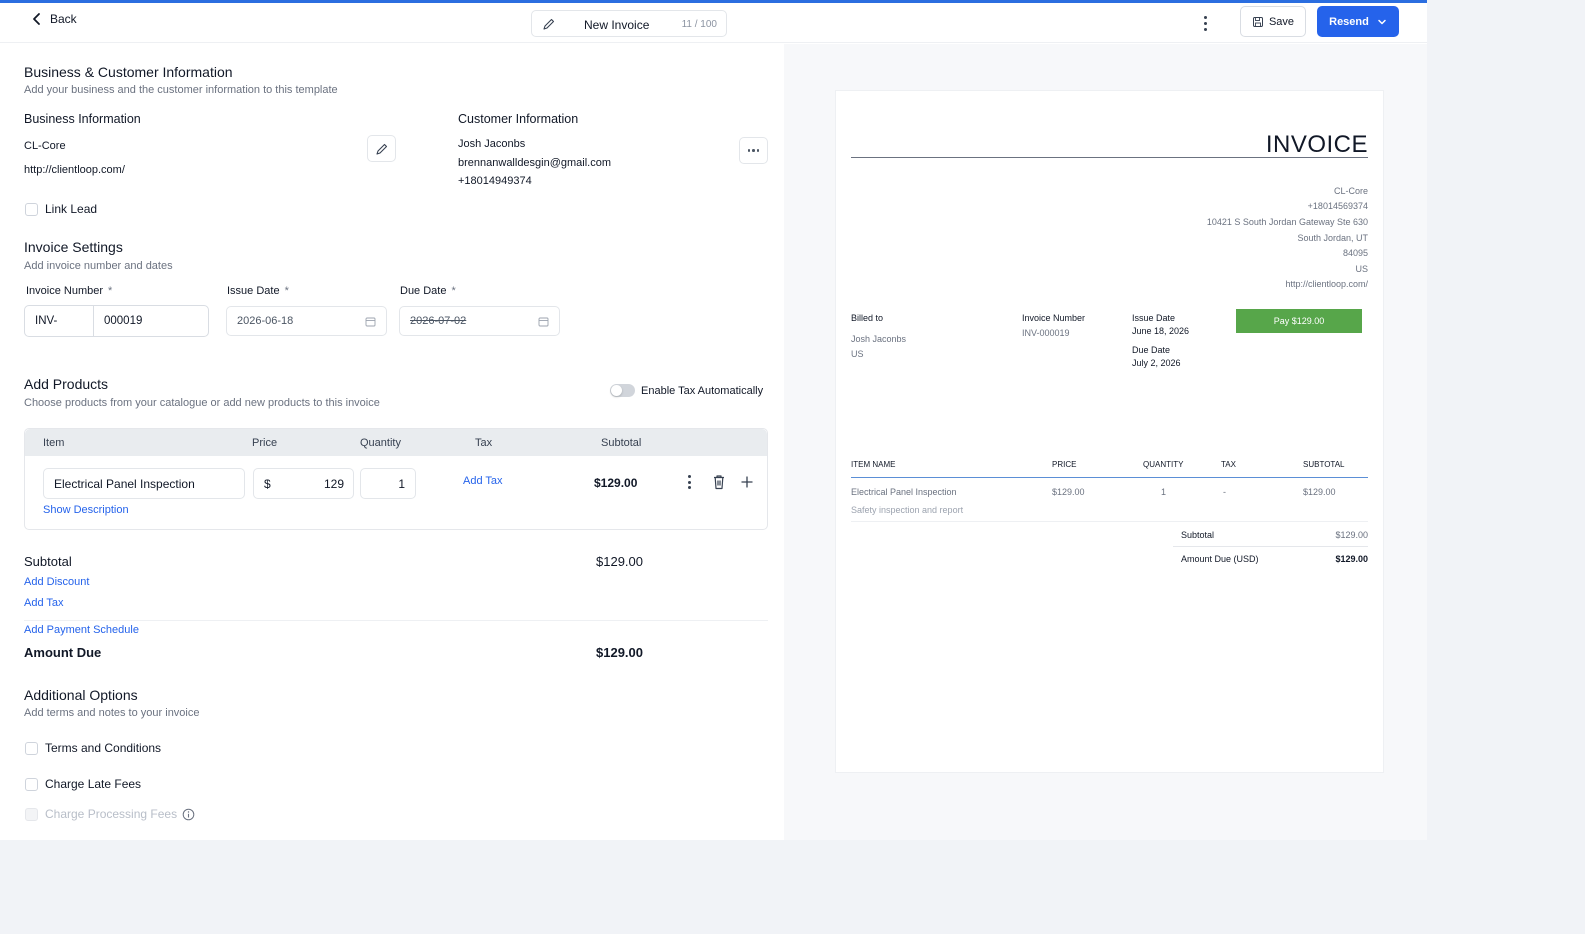 This screenshot has height=934, width=1585. Describe the element at coordinates (44, 603) in the screenshot. I see `add-tax-total-link: Add Tax` at that location.